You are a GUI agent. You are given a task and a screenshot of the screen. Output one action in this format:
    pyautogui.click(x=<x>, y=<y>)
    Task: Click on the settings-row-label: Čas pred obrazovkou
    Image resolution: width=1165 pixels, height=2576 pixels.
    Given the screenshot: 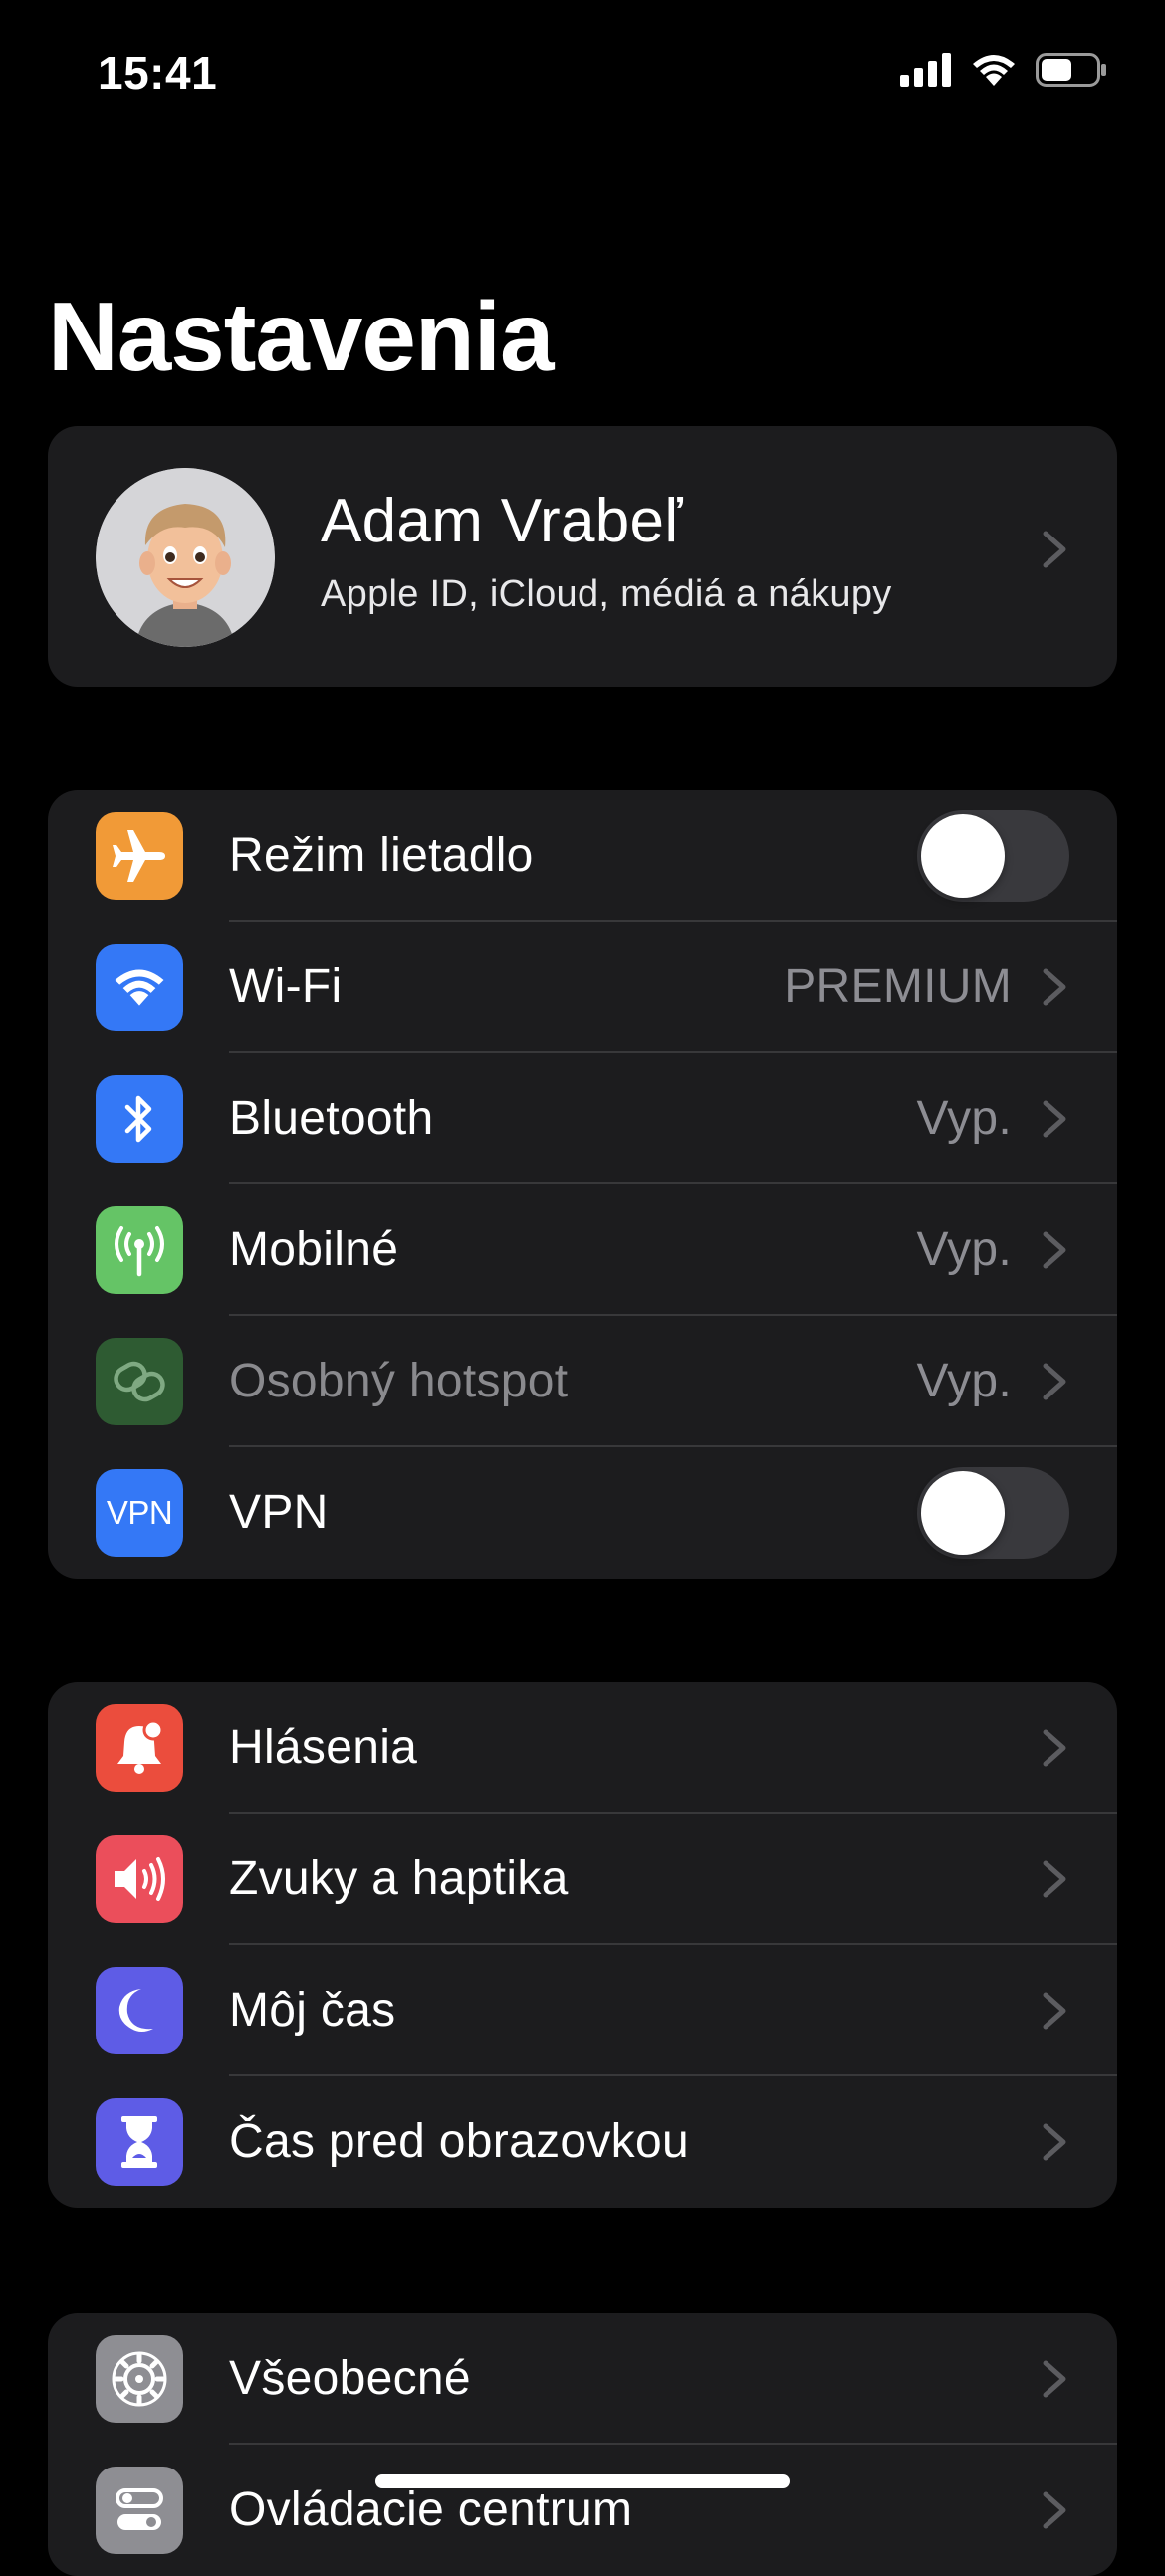 What is the action you would take?
    pyautogui.click(x=459, y=2141)
    